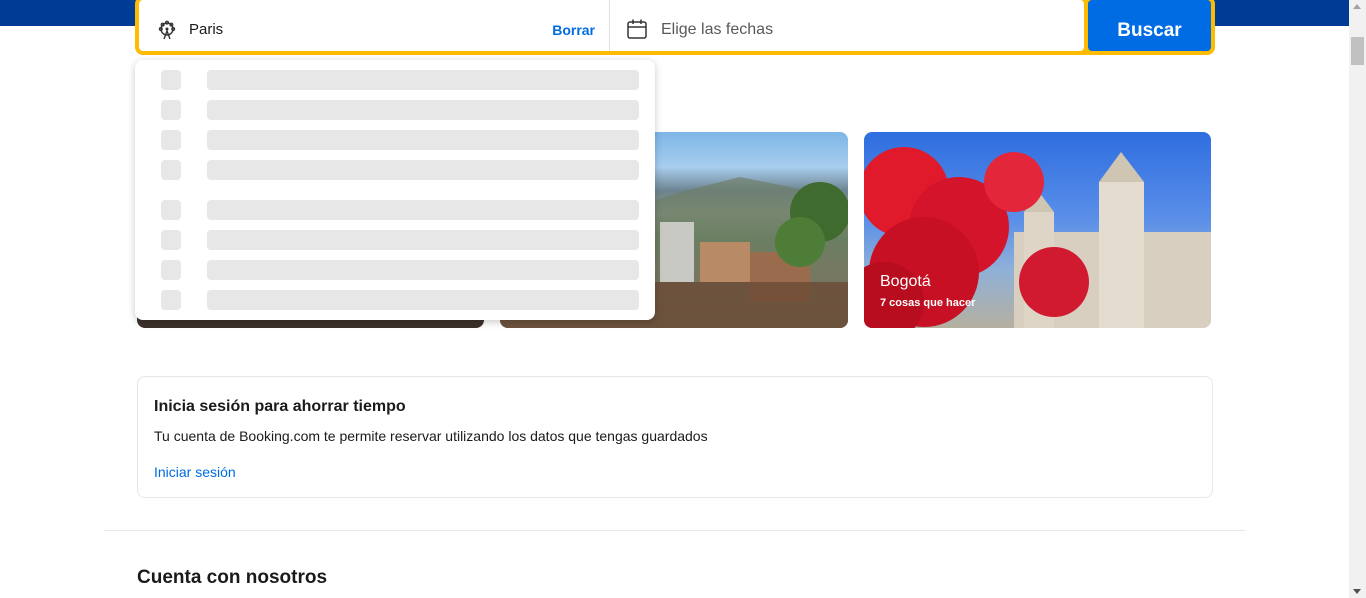  I want to click on signin-title: Inicia sesión para ahorrar tiempo, so click(280, 406).